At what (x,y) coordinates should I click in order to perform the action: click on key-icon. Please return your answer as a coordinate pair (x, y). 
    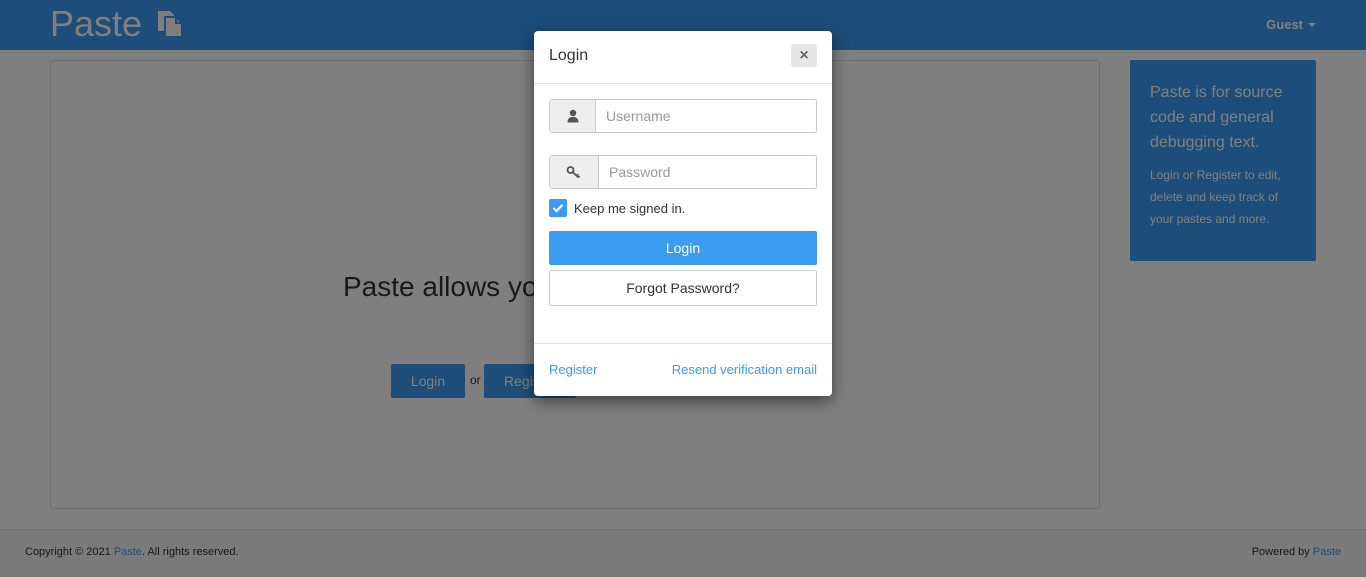
    Looking at the image, I should click on (574, 172).